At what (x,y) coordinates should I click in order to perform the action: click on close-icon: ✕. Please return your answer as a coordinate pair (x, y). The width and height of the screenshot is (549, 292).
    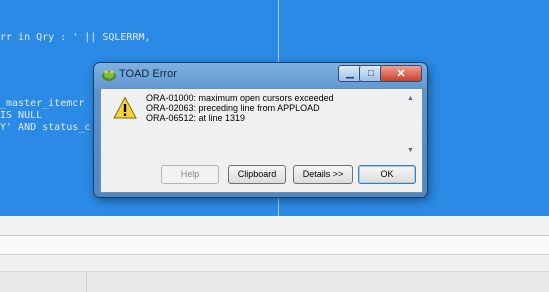
    Looking at the image, I should click on (401, 73).